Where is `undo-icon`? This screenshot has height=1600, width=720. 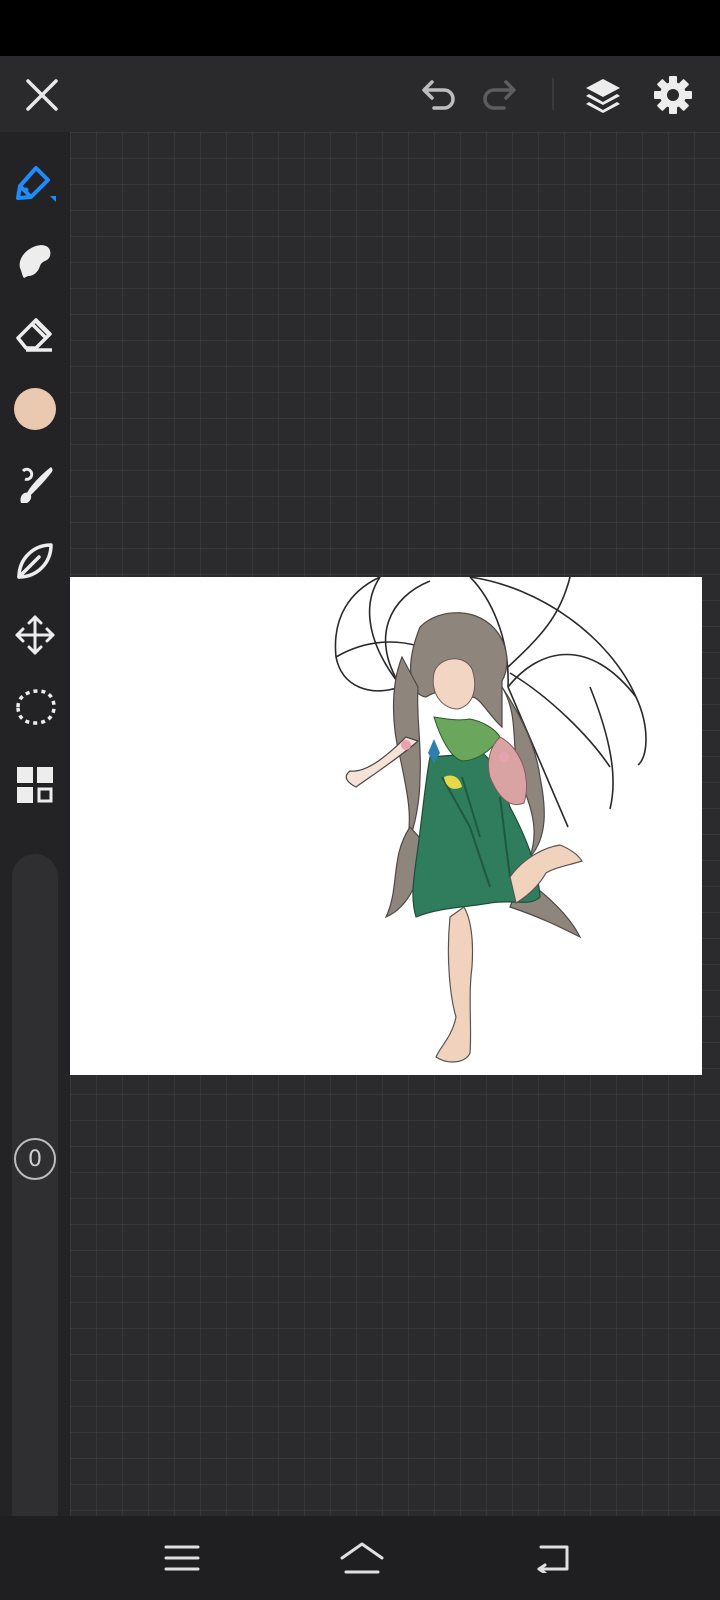 undo-icon is located at coordinates (438, 95).